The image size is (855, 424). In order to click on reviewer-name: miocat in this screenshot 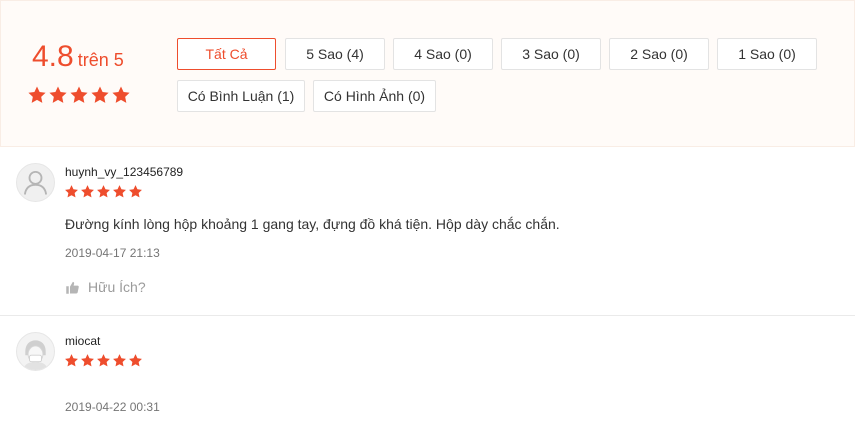, I will do `click(83, 341)`.